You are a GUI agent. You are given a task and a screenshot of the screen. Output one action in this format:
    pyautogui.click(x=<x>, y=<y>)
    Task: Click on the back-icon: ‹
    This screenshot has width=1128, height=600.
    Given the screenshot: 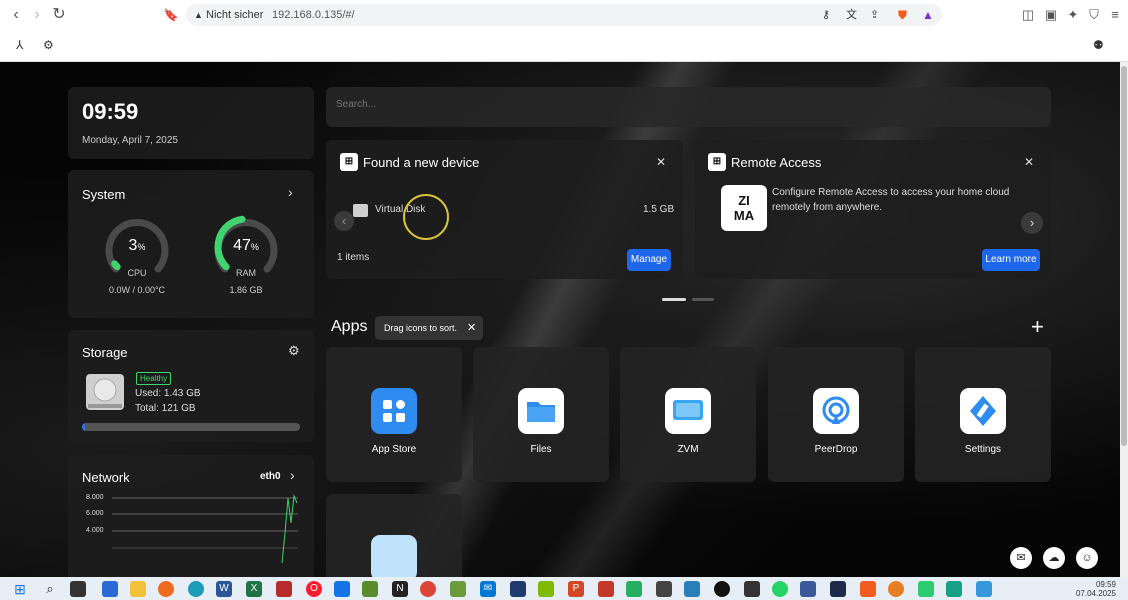 What is the action you would take?
    pyautogui.click(x=16, y=15)
    